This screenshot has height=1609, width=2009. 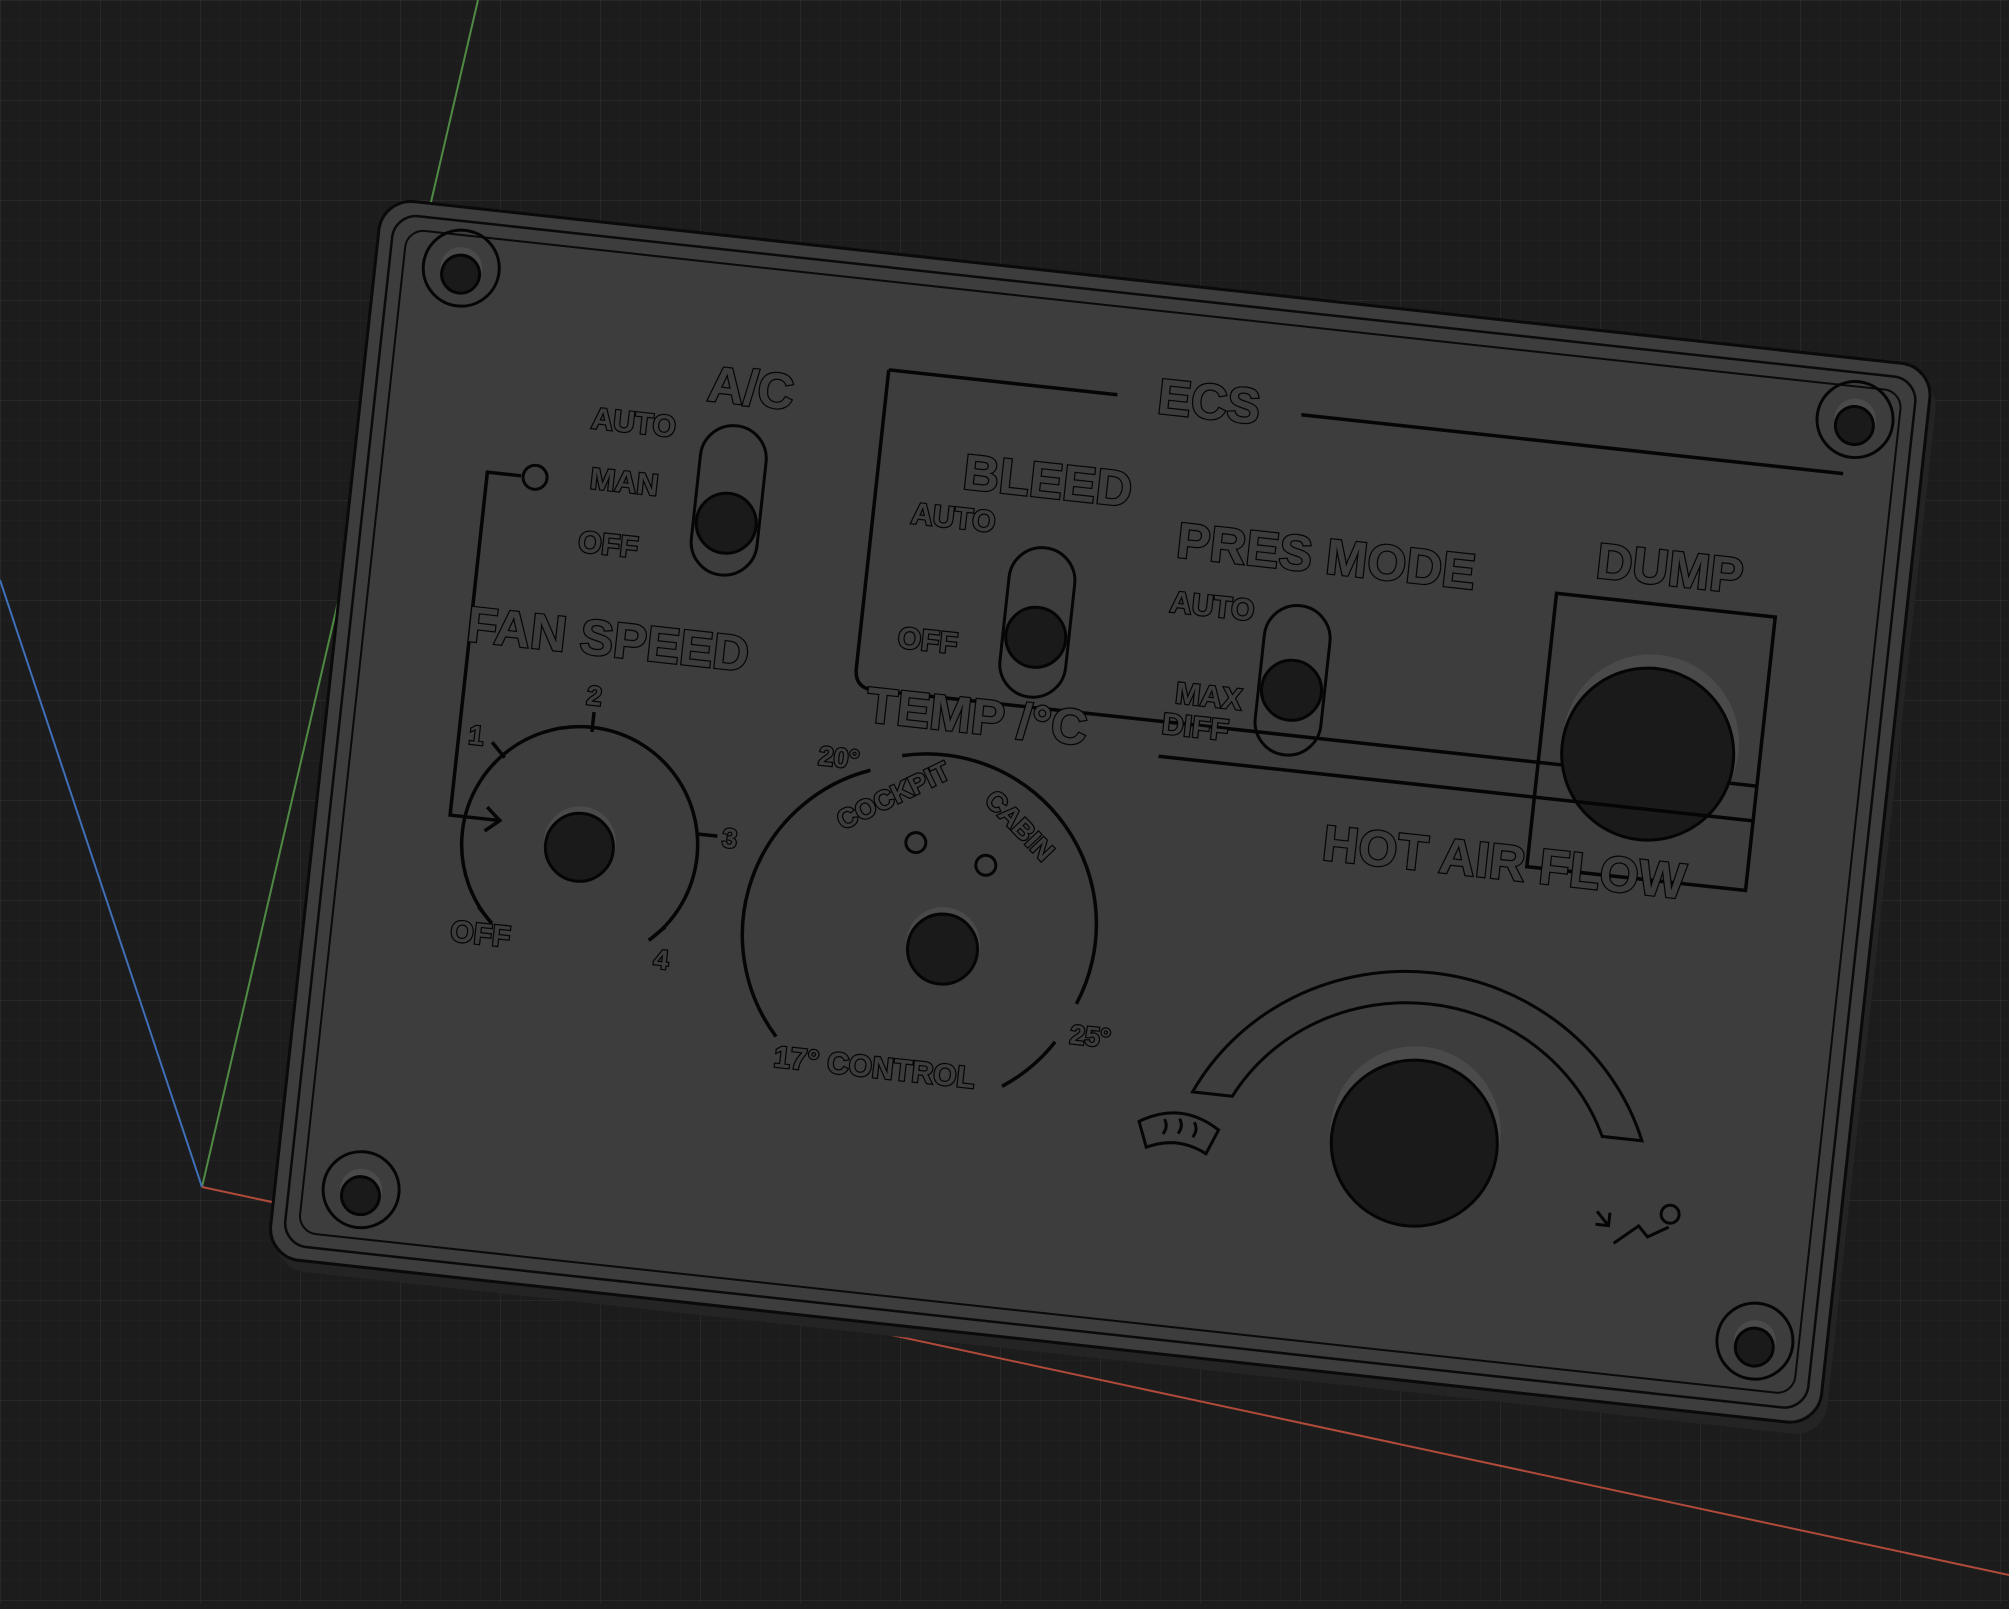 What do you see at coordinates (480, 934) in the screenshot?
I see `fan-off-label: OFF` at bounding box center [480, 934].